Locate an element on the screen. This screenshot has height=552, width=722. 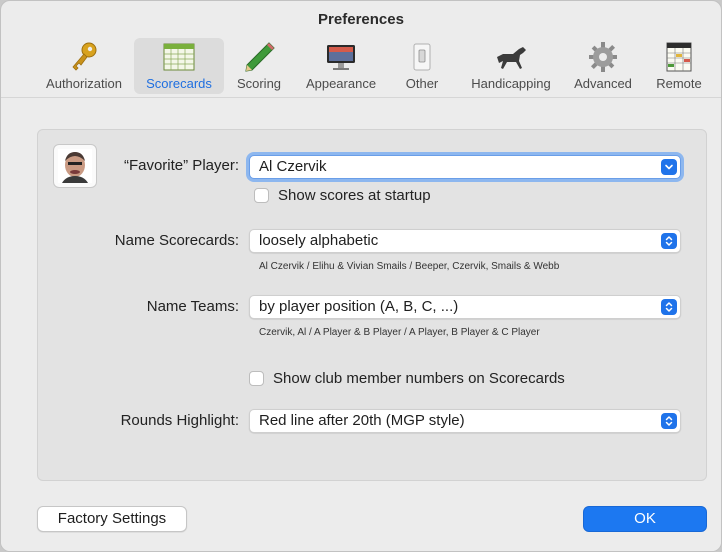
rounds-highlight-value: Red line after 20th (MGP style) is located at coordinates (362, 420).